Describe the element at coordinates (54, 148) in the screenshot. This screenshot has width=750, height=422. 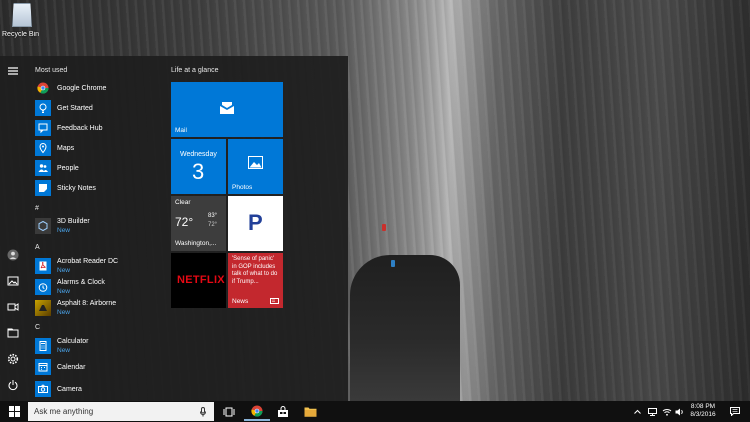
I see `app-maps: Maps` at that location.